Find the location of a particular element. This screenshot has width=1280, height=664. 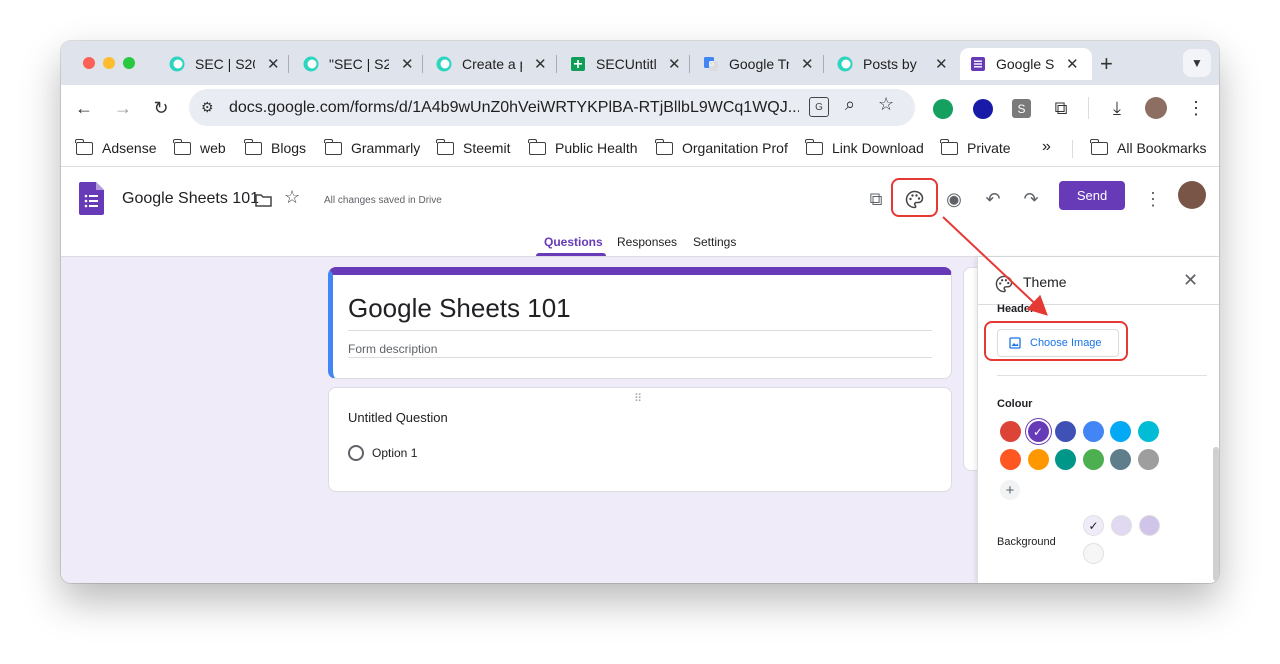

annotation-arrow is located at coordinates (995, 266).